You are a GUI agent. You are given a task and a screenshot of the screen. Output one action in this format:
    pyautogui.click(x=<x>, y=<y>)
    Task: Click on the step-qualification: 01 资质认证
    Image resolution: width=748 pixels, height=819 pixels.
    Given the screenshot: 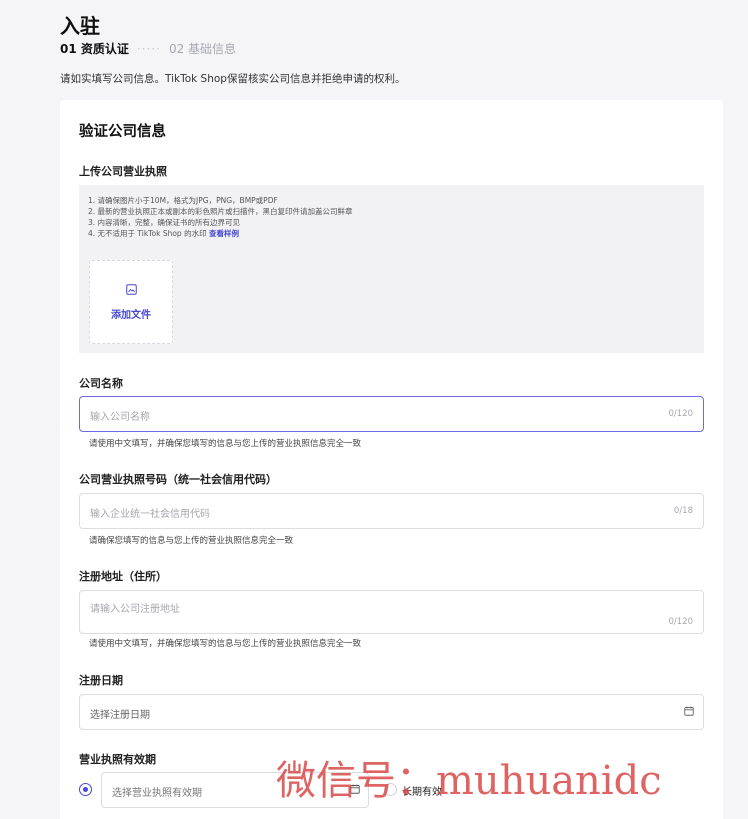 What is the action you would take?
    pyautogui.click(x=94, y=49)
    